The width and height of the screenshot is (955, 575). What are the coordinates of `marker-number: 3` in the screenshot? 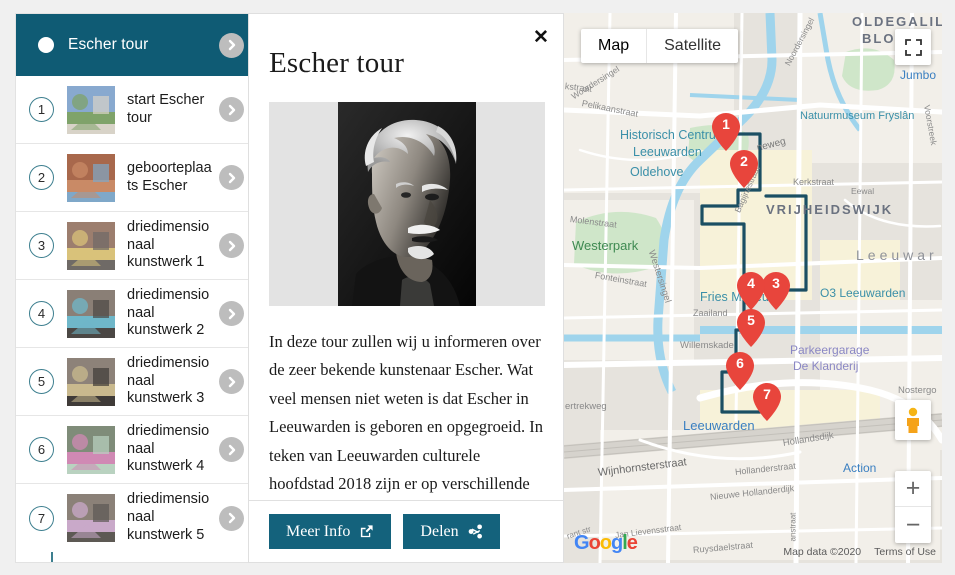 It's located at (776, 283).